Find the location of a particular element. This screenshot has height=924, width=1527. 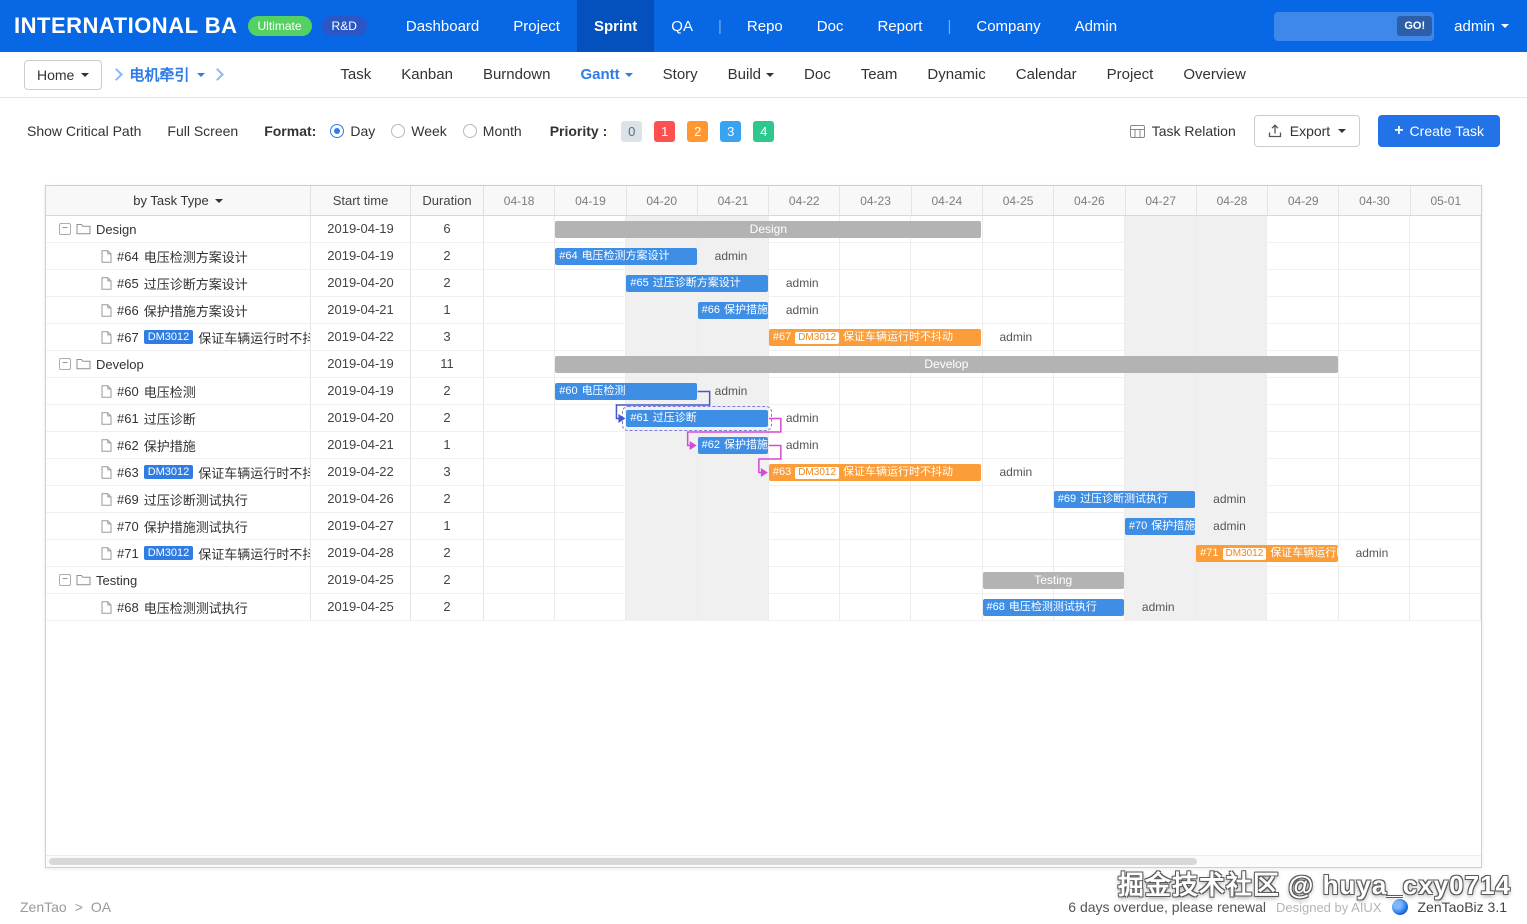

bar-task-id: #61 is located at coordinates (639, 418).